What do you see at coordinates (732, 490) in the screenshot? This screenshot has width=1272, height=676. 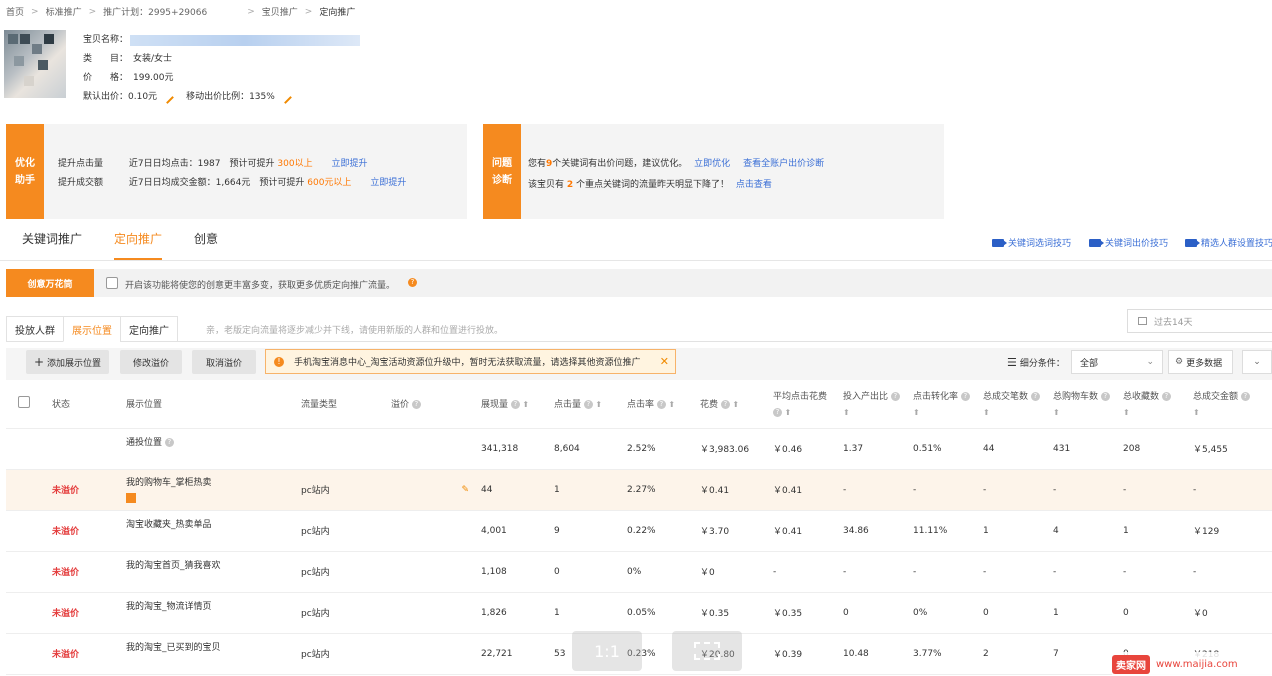 I see `table-cell: ￥0.41` at bounding box center [732, 490].